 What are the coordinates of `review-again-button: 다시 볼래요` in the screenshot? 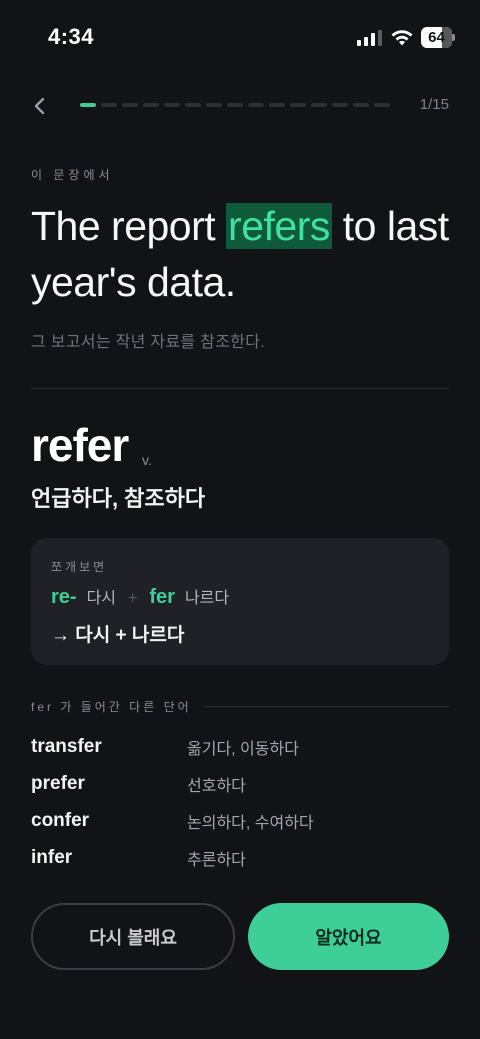 It's located at (133, 936).